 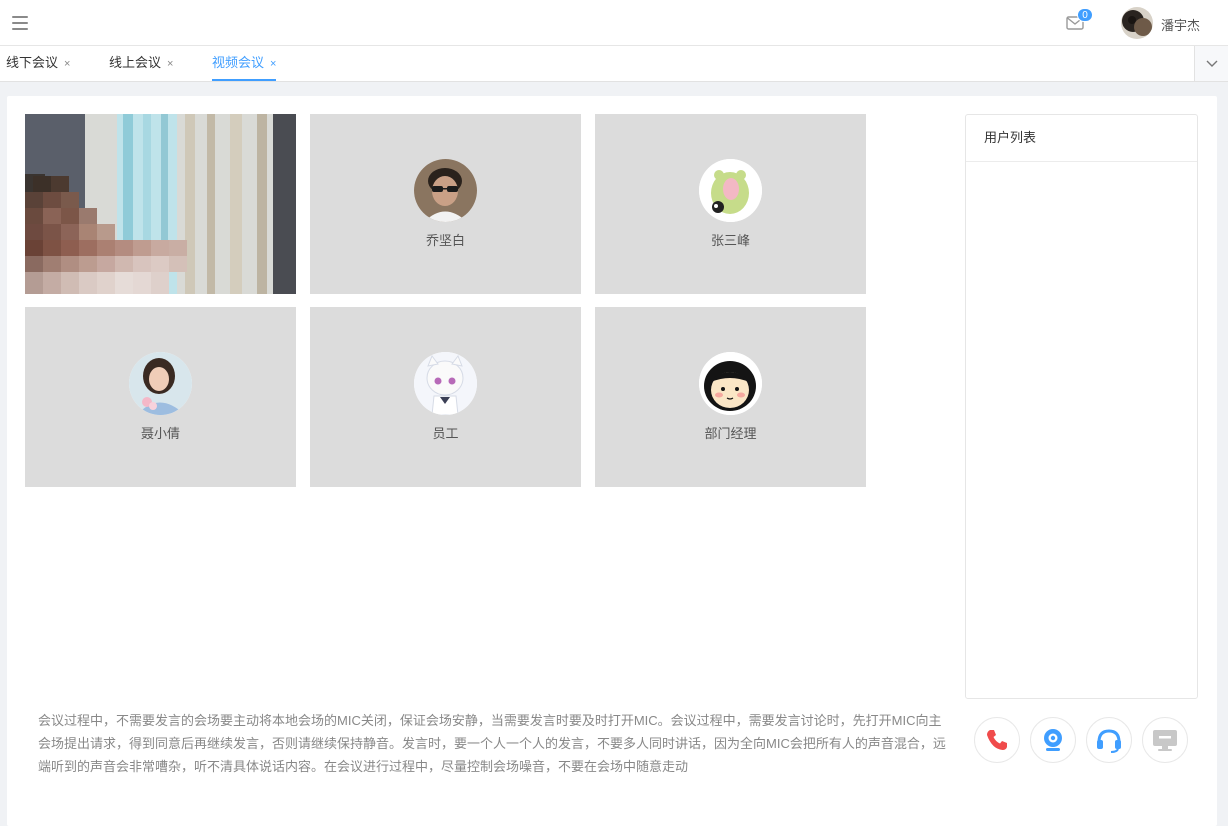 I want to click on participant-tile: 张三峰, so click(x=730, y=204).